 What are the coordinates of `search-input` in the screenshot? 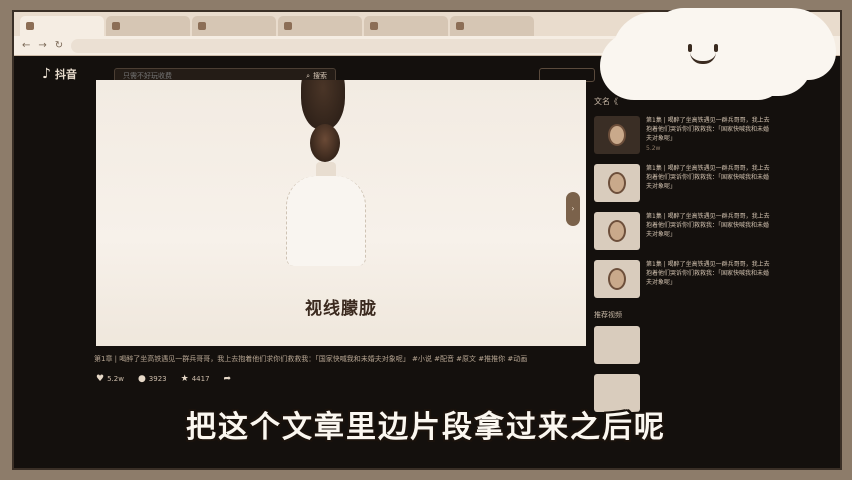 It's located at (207, 76).